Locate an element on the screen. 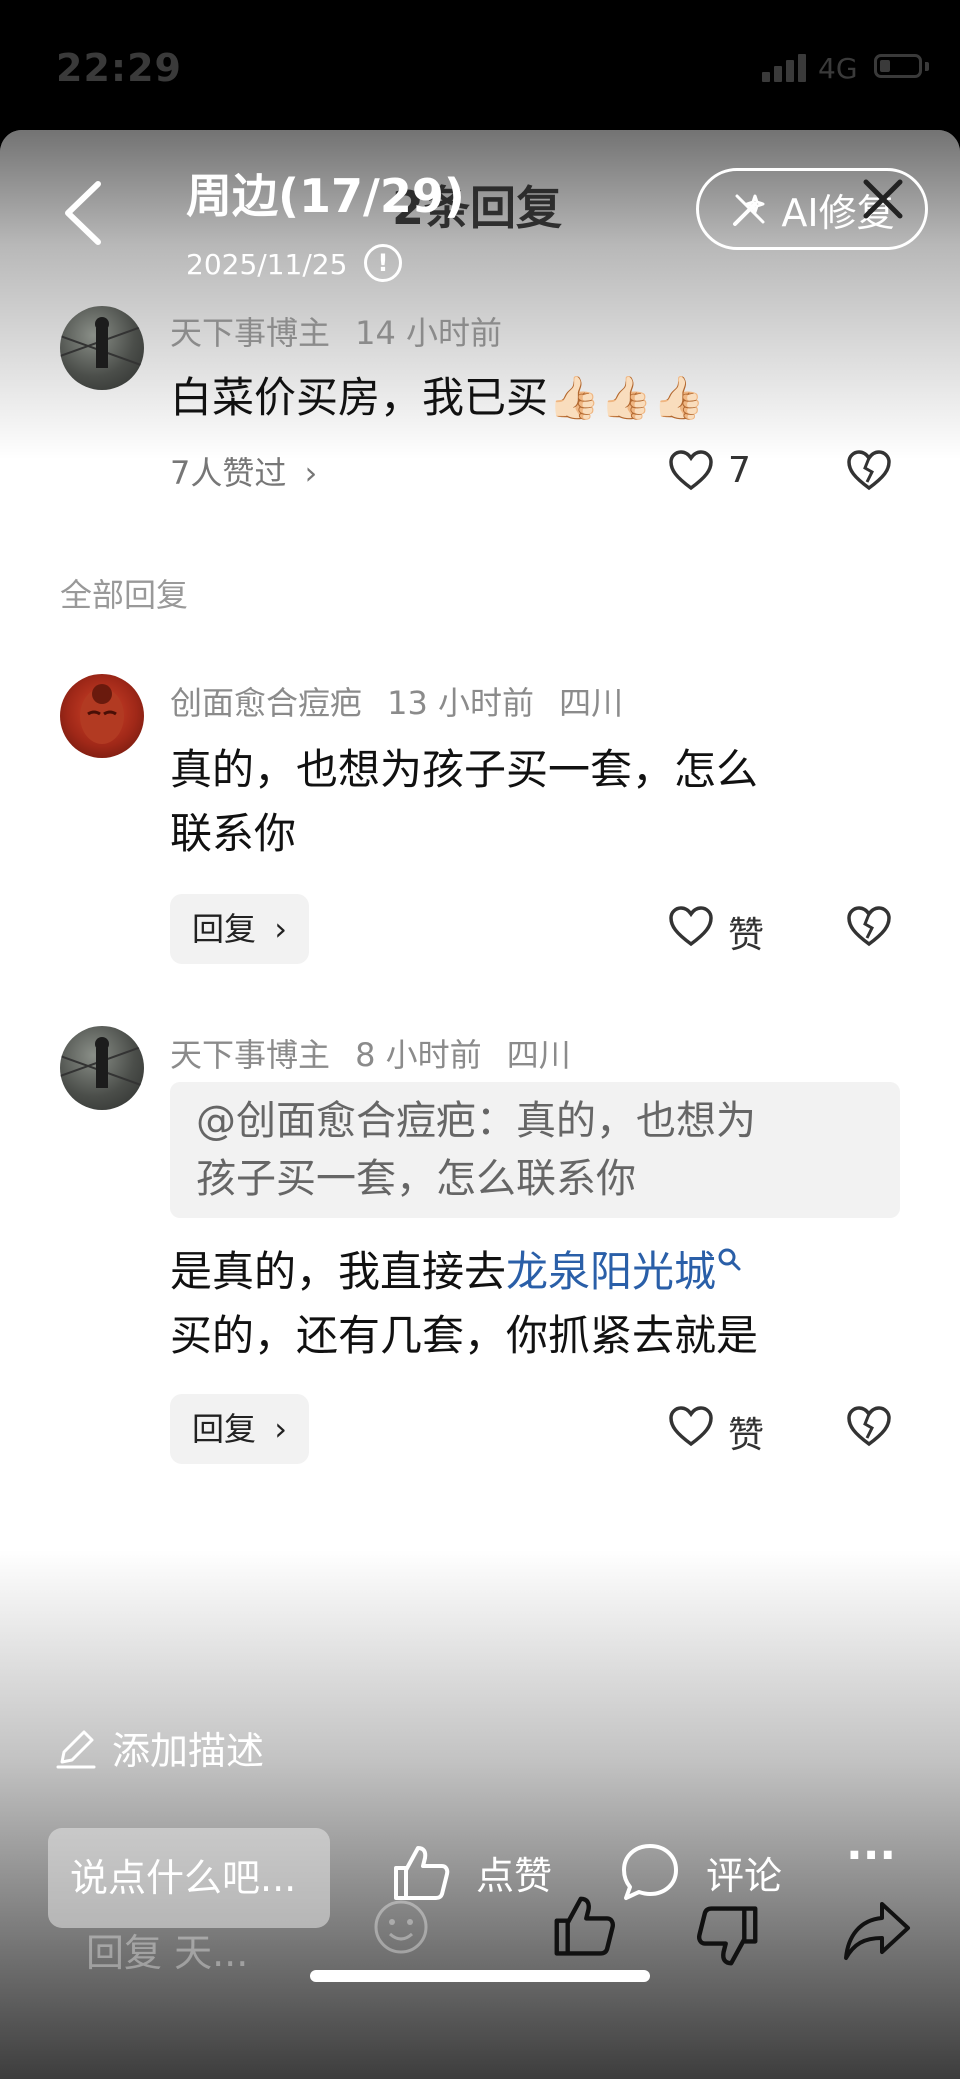 The height and width of the screenshot is (2079, 960). pencil-icon is located at coordinates (76, 1749).